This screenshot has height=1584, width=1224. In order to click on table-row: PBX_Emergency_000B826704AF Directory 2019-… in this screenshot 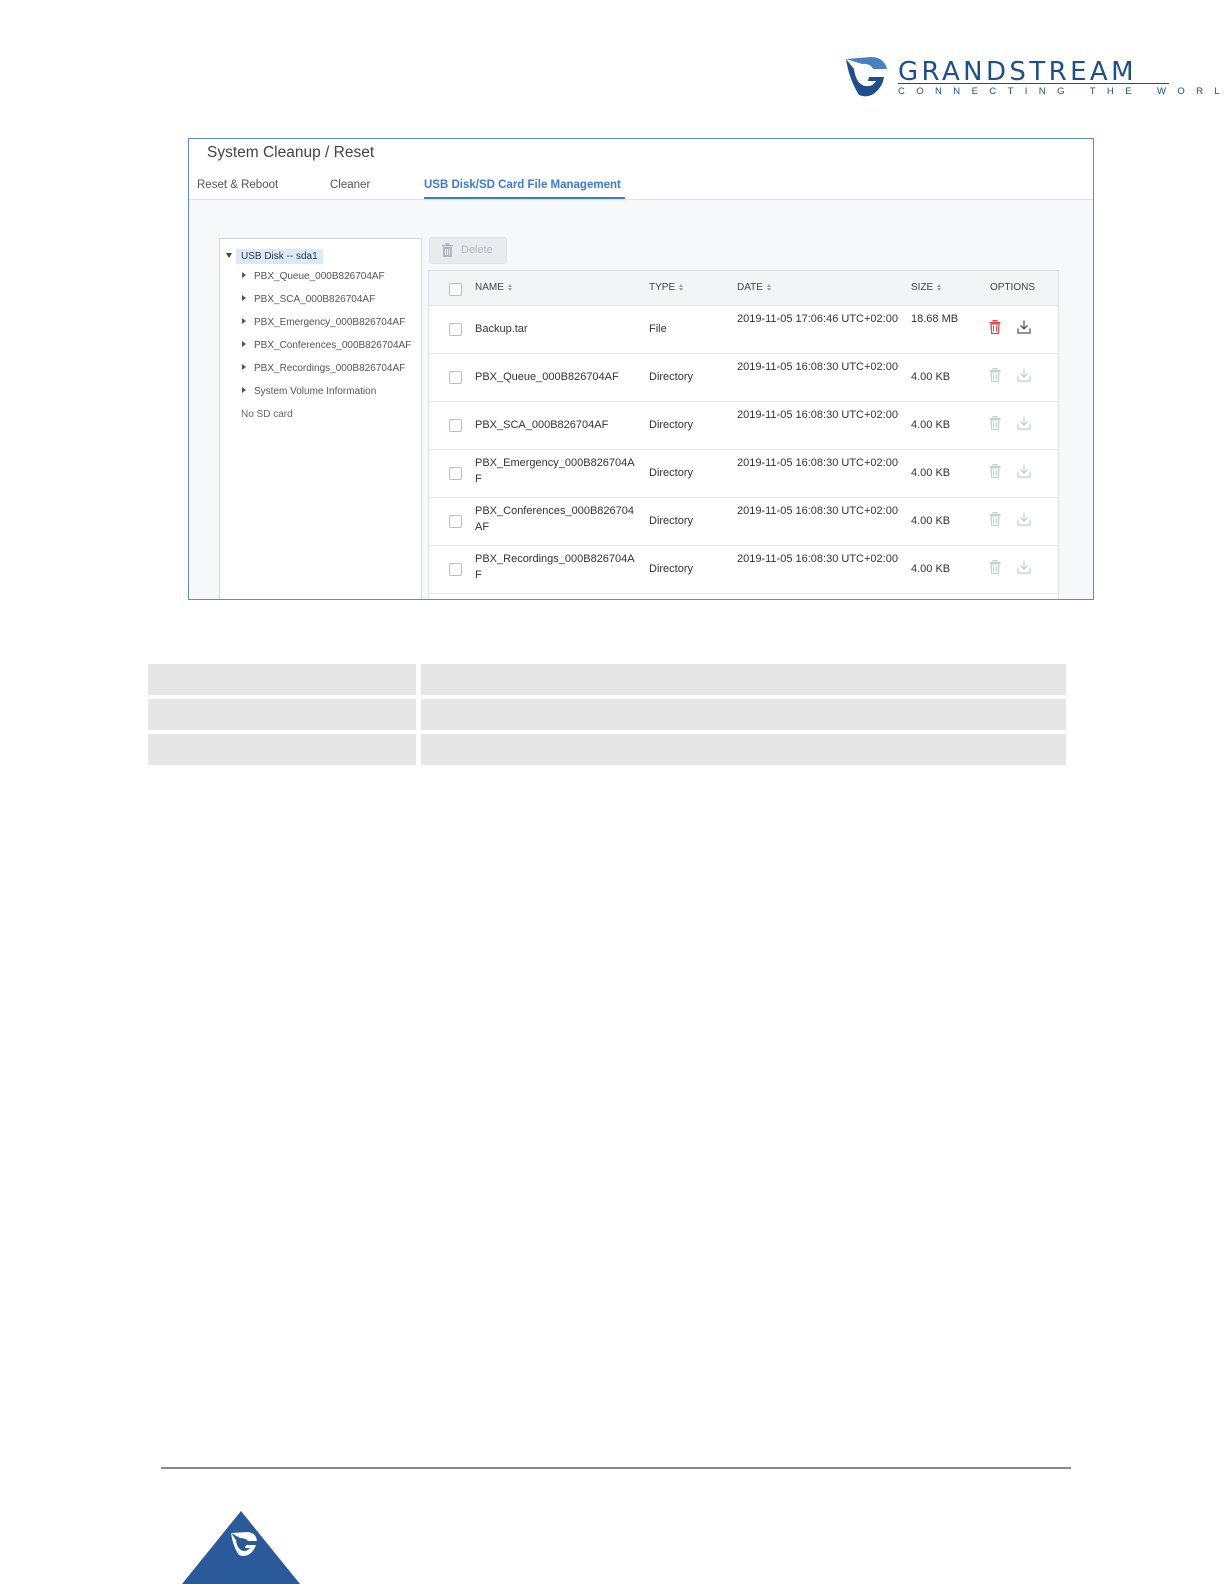, I will do `click(743, 473)`.